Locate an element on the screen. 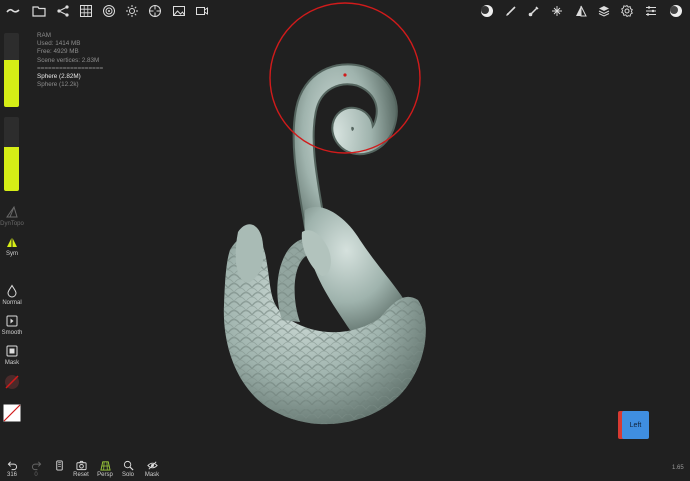 Image resolution: width=690 pixels, height=481 pixels. object-item: Sphere (12.2k) is located at coordinates (70, 85).